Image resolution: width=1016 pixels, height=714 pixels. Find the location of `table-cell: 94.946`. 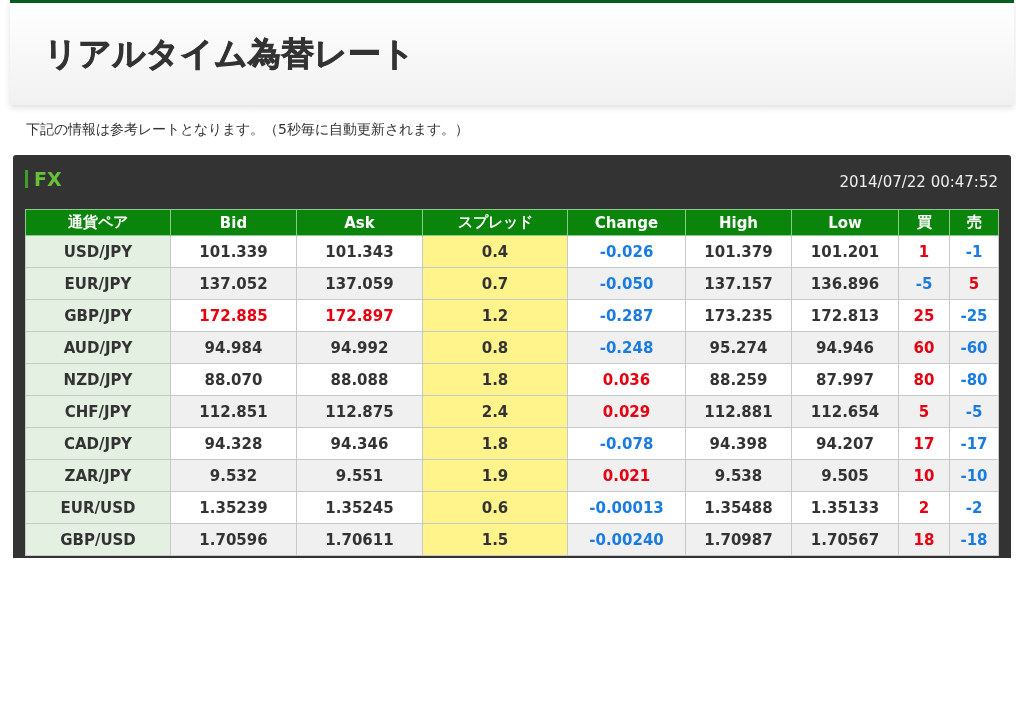

table-cell: 94.946 is located at coordinates (845, 347).